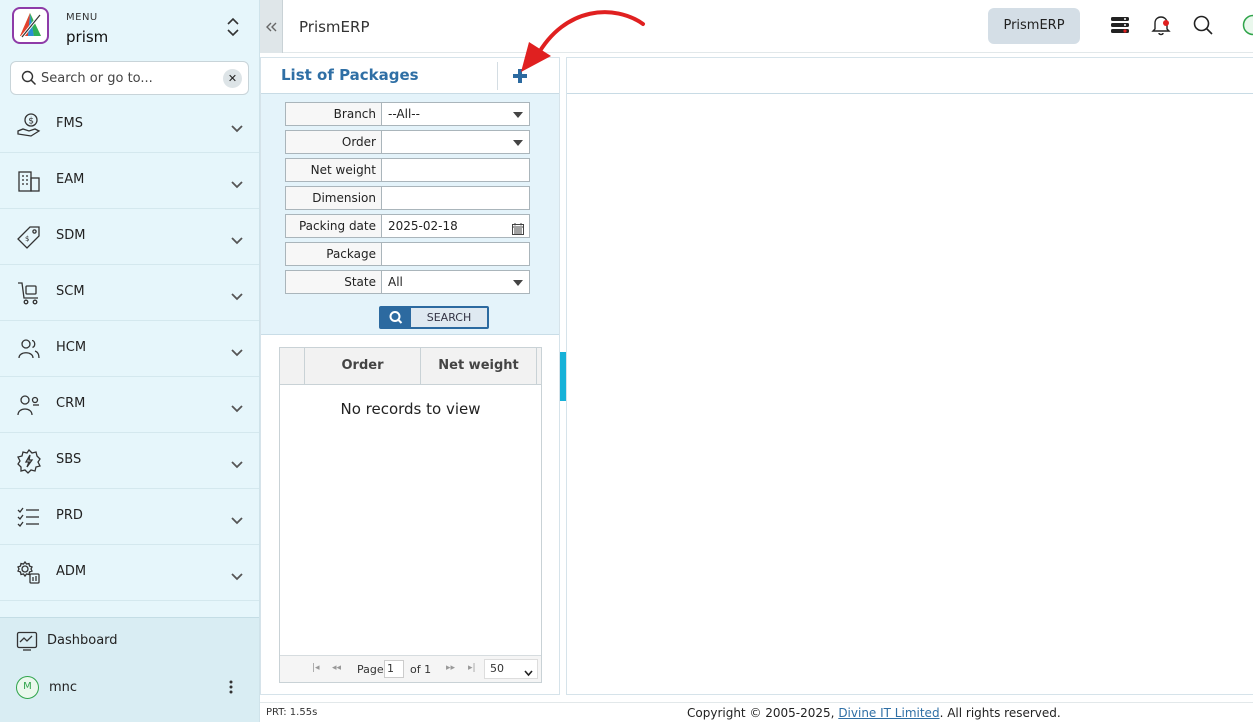  Describe the element at coordinates (129, 349) in the screenshot. I see `sidebar-item-hcm: HCM` at that location.